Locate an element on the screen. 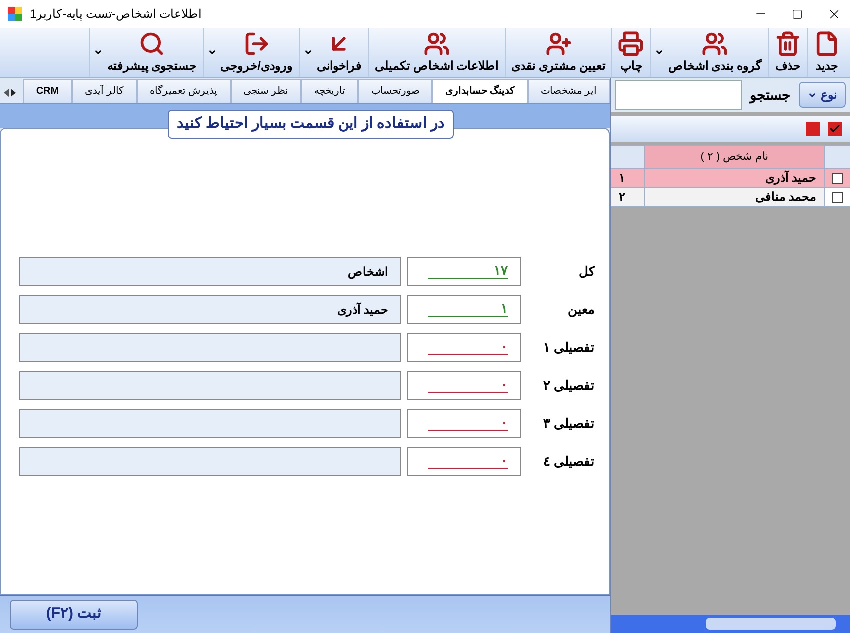 The width and height of the screenshot is (850, 633). check-all-icon is located at coordinates (835, 129).